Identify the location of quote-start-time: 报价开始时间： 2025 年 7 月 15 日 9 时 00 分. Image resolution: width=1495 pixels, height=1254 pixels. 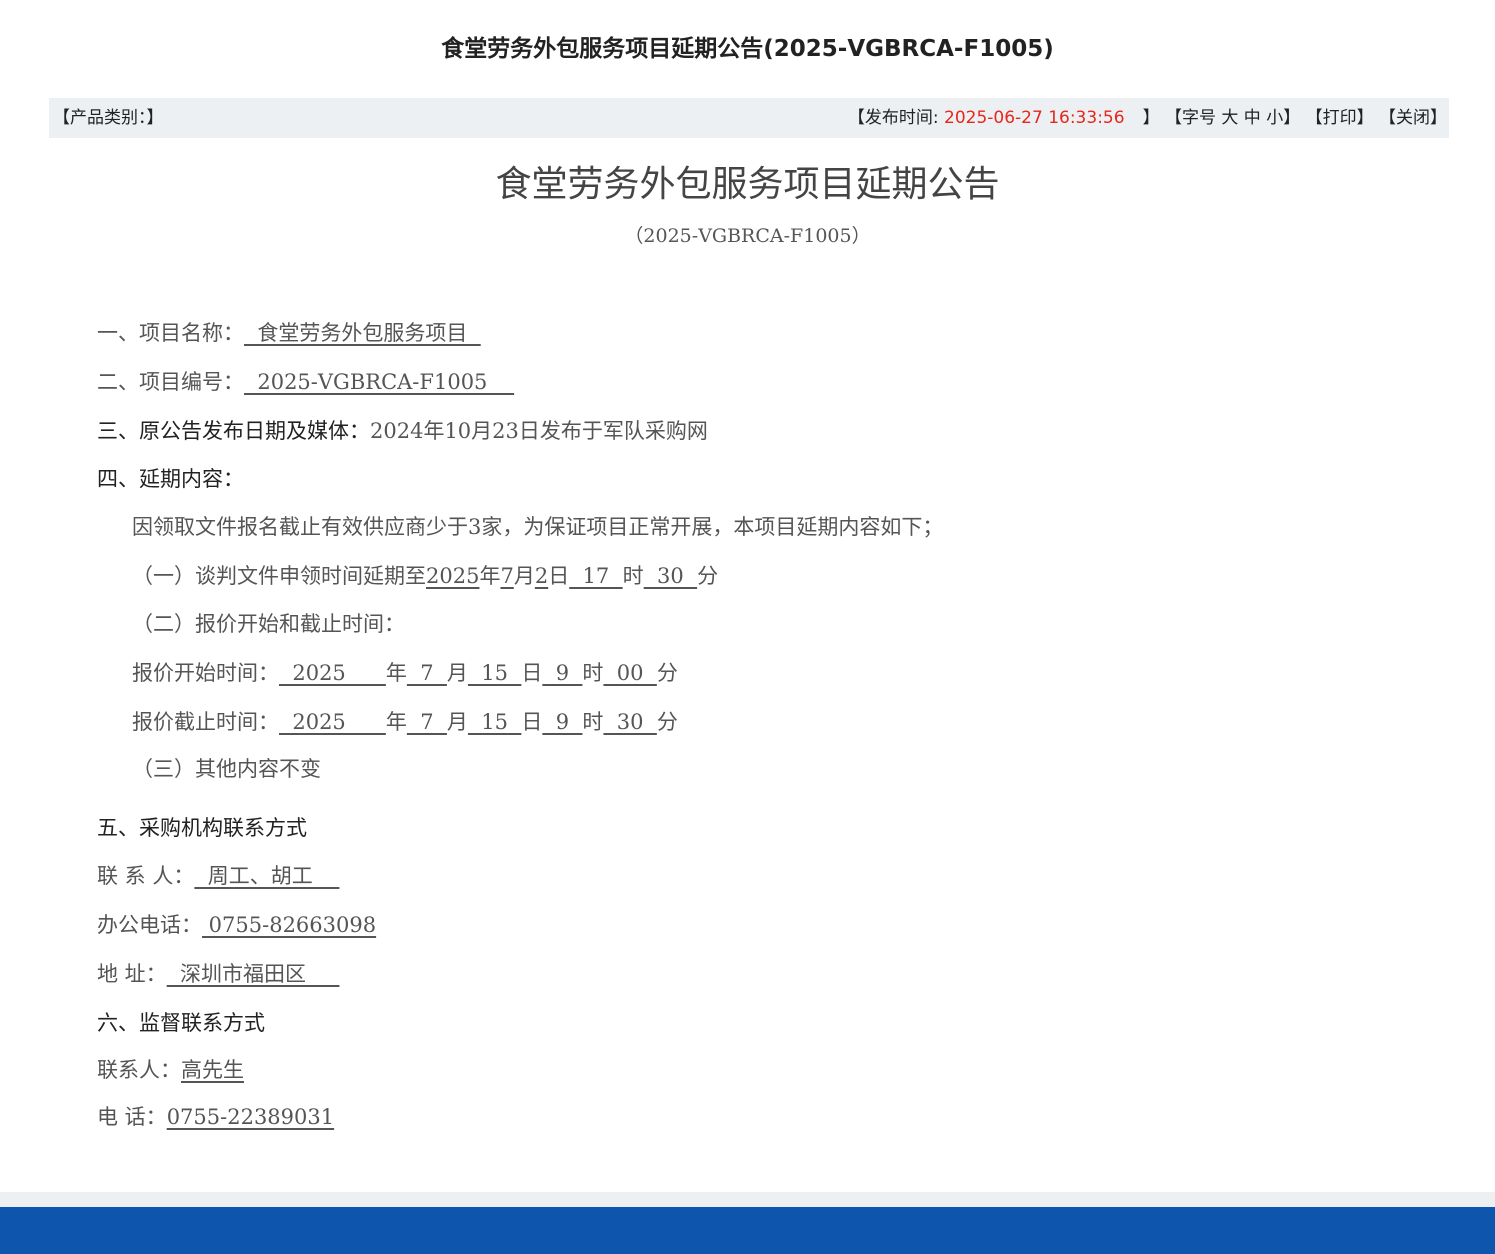
(405, 673).